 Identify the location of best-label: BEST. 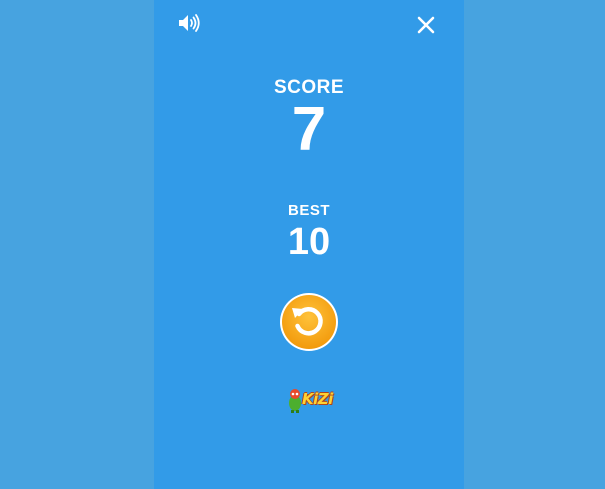
(308, 210).